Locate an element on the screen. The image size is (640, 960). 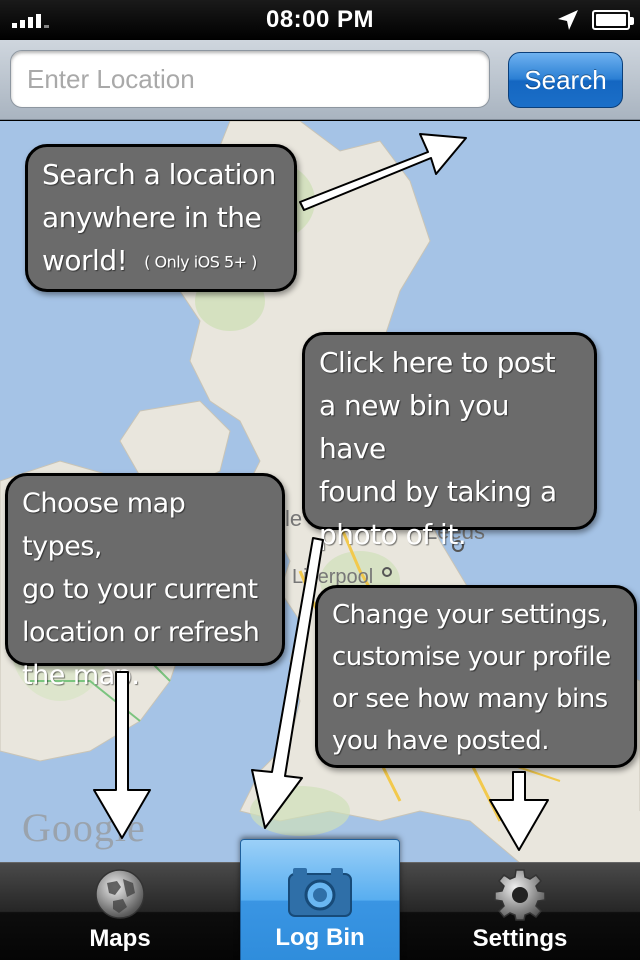
callout-log-line: found by taking a is located at coordinates (438, 491).